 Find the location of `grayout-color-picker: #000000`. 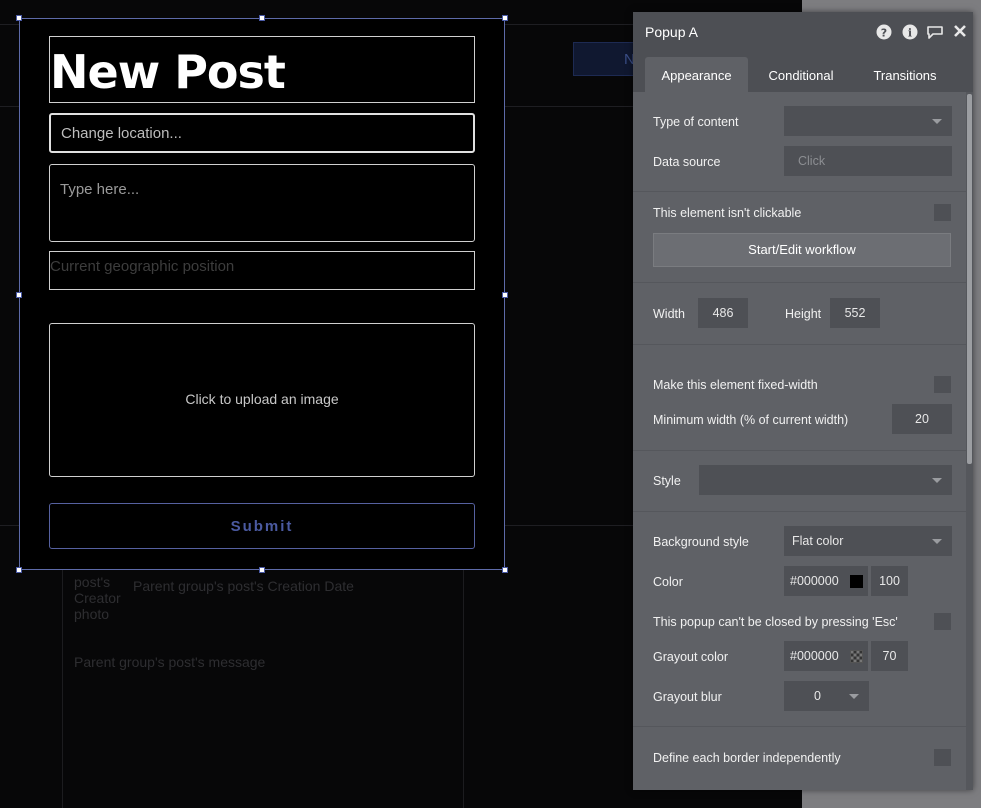

grayout-color-picker: #000000 is located at coordinates (826, 656).